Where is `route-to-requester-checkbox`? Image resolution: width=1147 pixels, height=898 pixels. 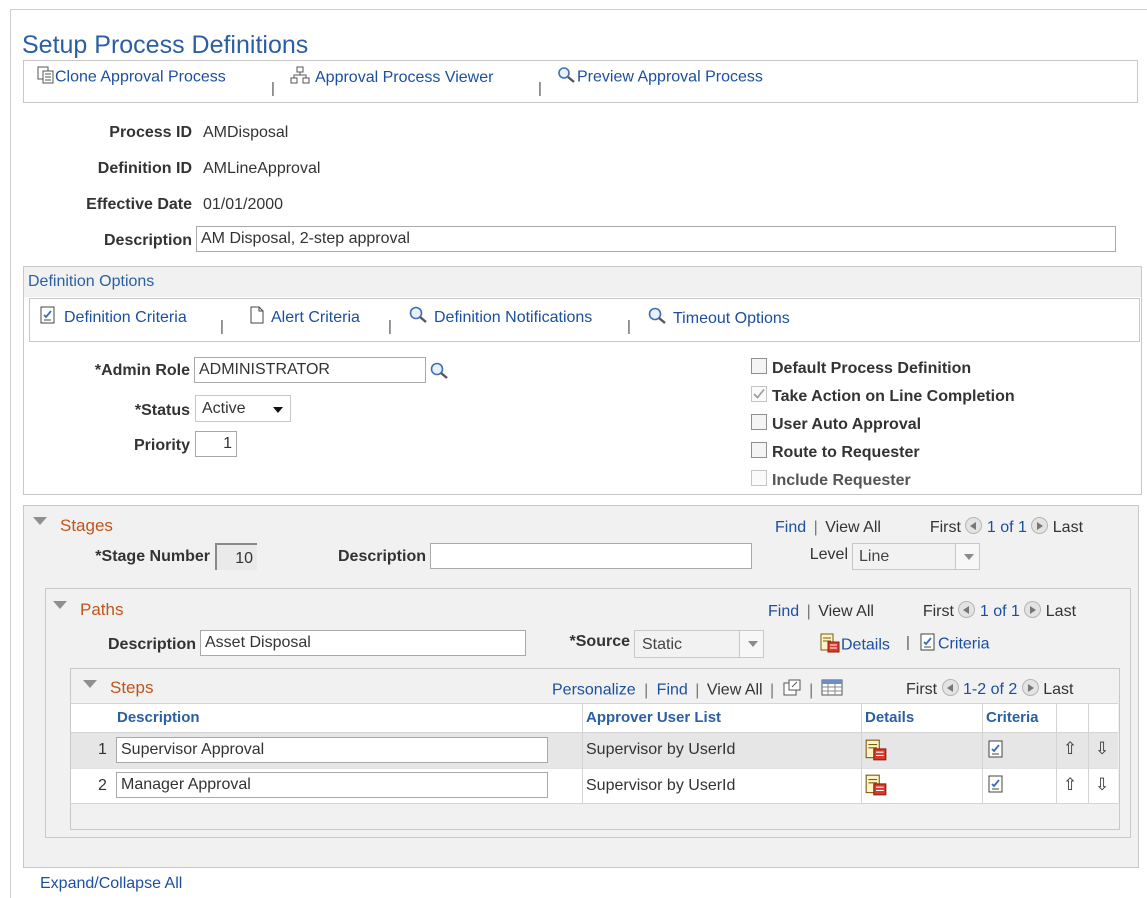
route-to-requester-checkbox is located at coordinates (759, 450).